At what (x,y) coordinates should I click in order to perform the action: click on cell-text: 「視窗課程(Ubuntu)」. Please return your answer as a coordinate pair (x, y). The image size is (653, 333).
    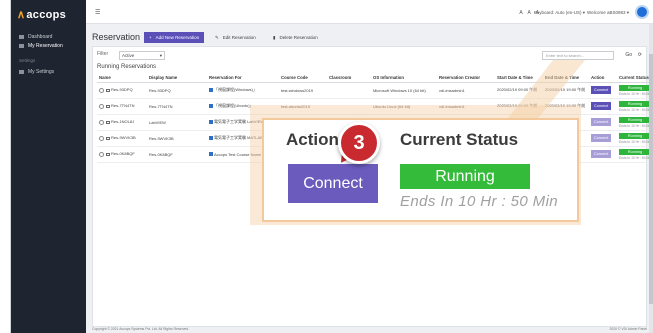
    Looking at the image, I should click on (234, 105).